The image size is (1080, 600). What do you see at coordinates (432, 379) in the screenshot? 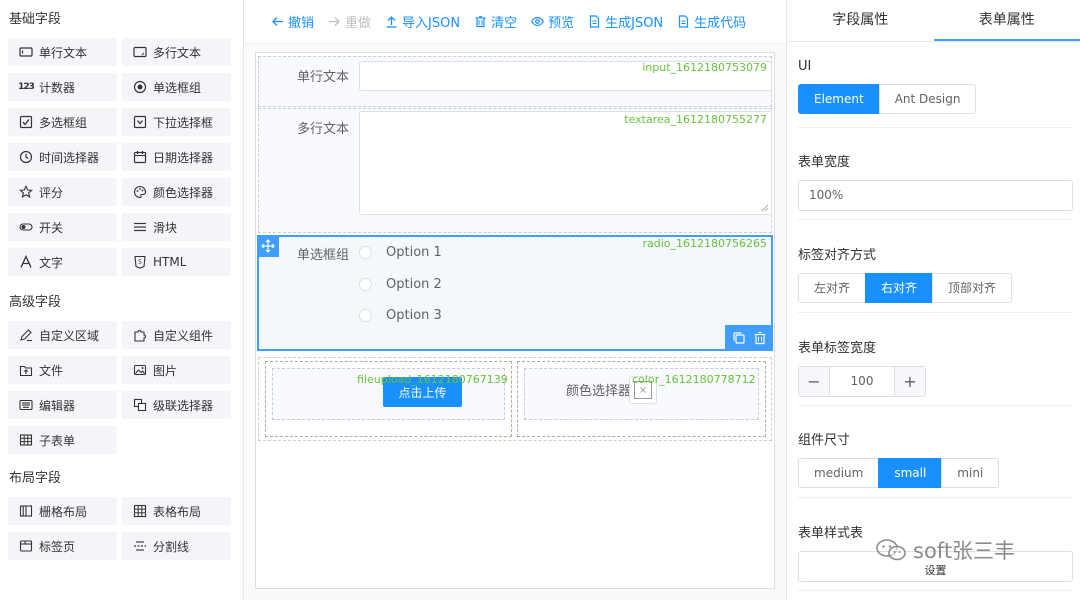
I see `field-id: fileupload_1612180767139` at bounding box center [432, 379].